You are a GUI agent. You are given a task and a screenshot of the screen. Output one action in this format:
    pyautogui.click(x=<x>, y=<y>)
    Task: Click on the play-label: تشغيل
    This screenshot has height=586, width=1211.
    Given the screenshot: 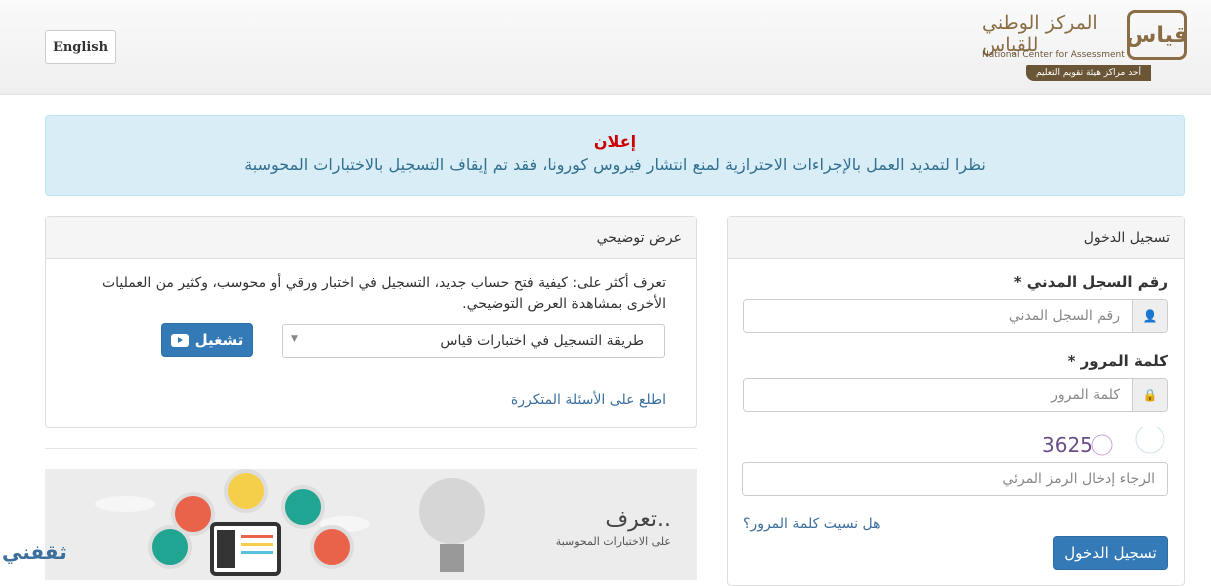 What is the action you would take?
    pyautogui.click(x=219, y=340)
    